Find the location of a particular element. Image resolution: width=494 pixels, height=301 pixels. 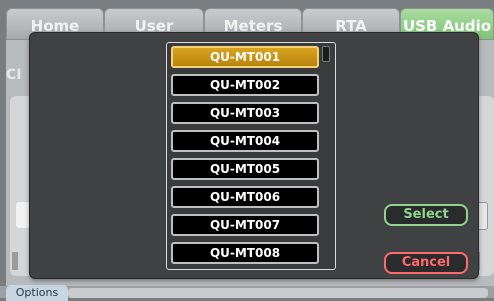

list-item: QU-MT003 is located at coordinates (245, 113).